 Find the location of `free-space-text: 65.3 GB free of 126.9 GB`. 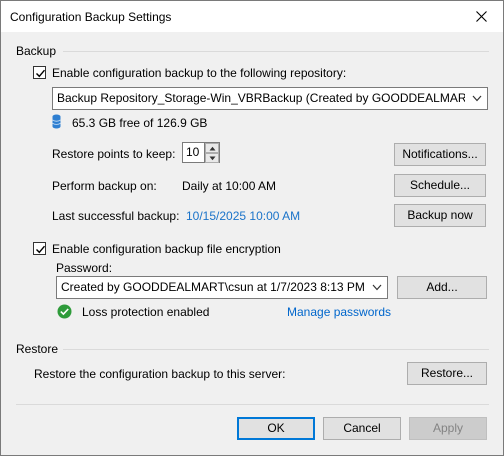

free-space-text: 65.3 GB free of 126.9 GB is located at coordinates (140, 123).